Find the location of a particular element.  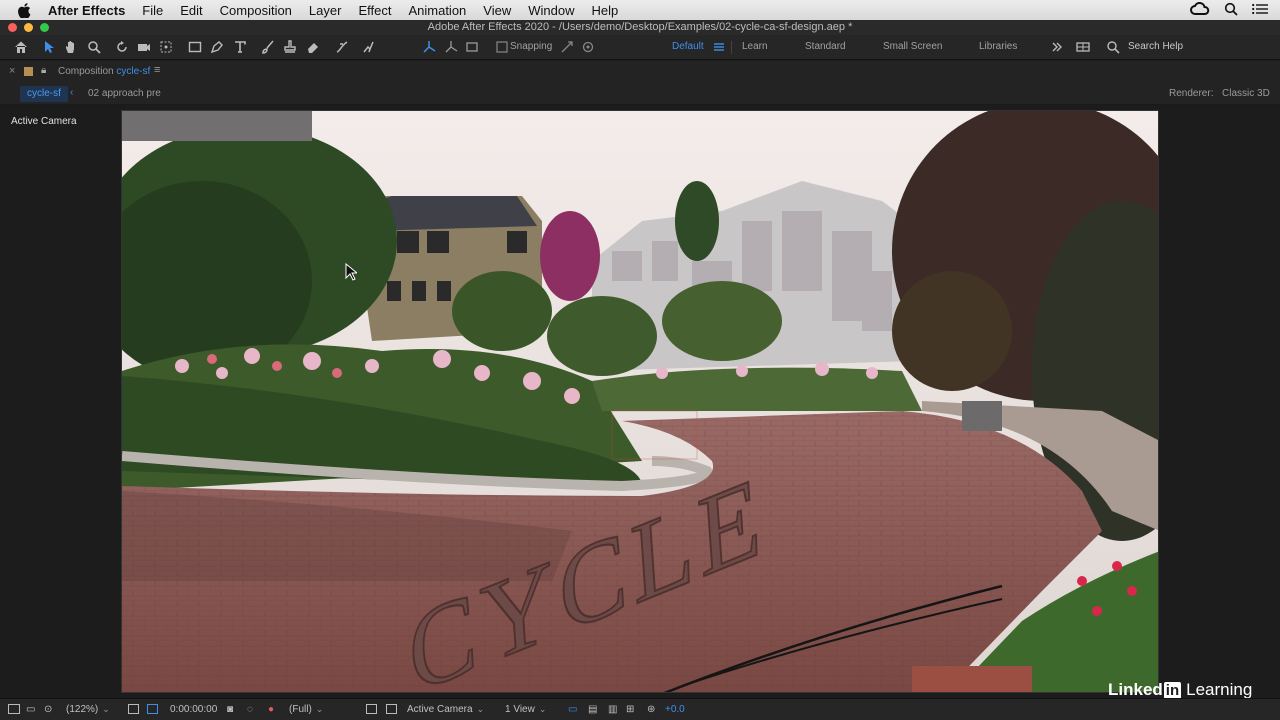

close-panel-icon: × is located at coordinates (12, 71).